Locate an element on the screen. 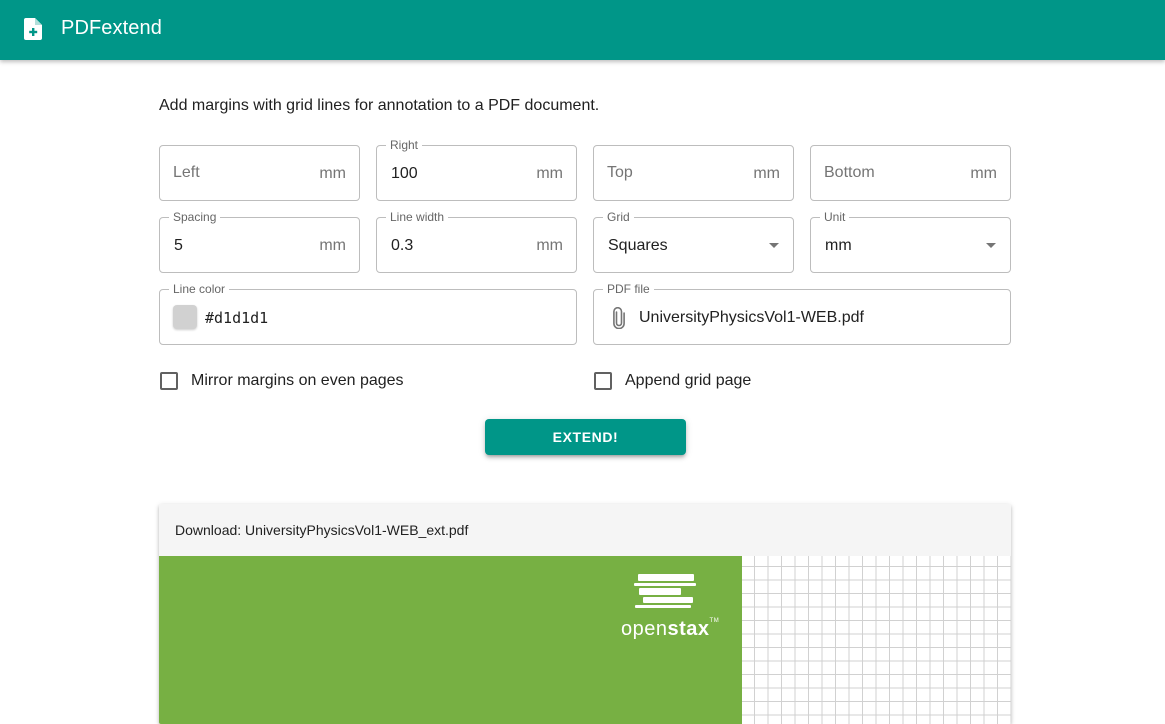 The height and width of the screenshot is (724, 1165). append-grid-page-option: Append grid page is located at coordinates (672, 381).